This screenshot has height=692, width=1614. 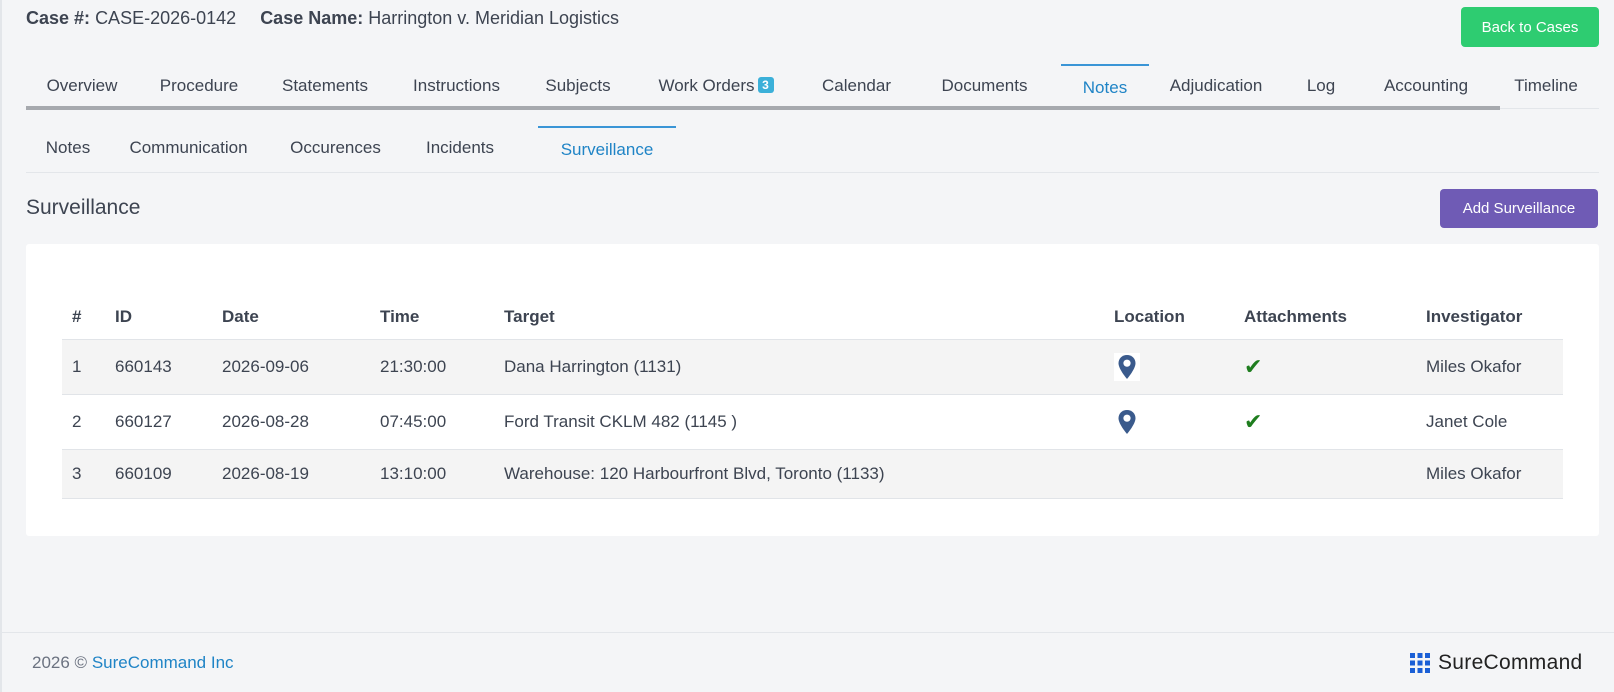 What do you see at coordinates (763, 108) in the screenshot?
I see `tabs-divider` at bounding box center [763, 108].